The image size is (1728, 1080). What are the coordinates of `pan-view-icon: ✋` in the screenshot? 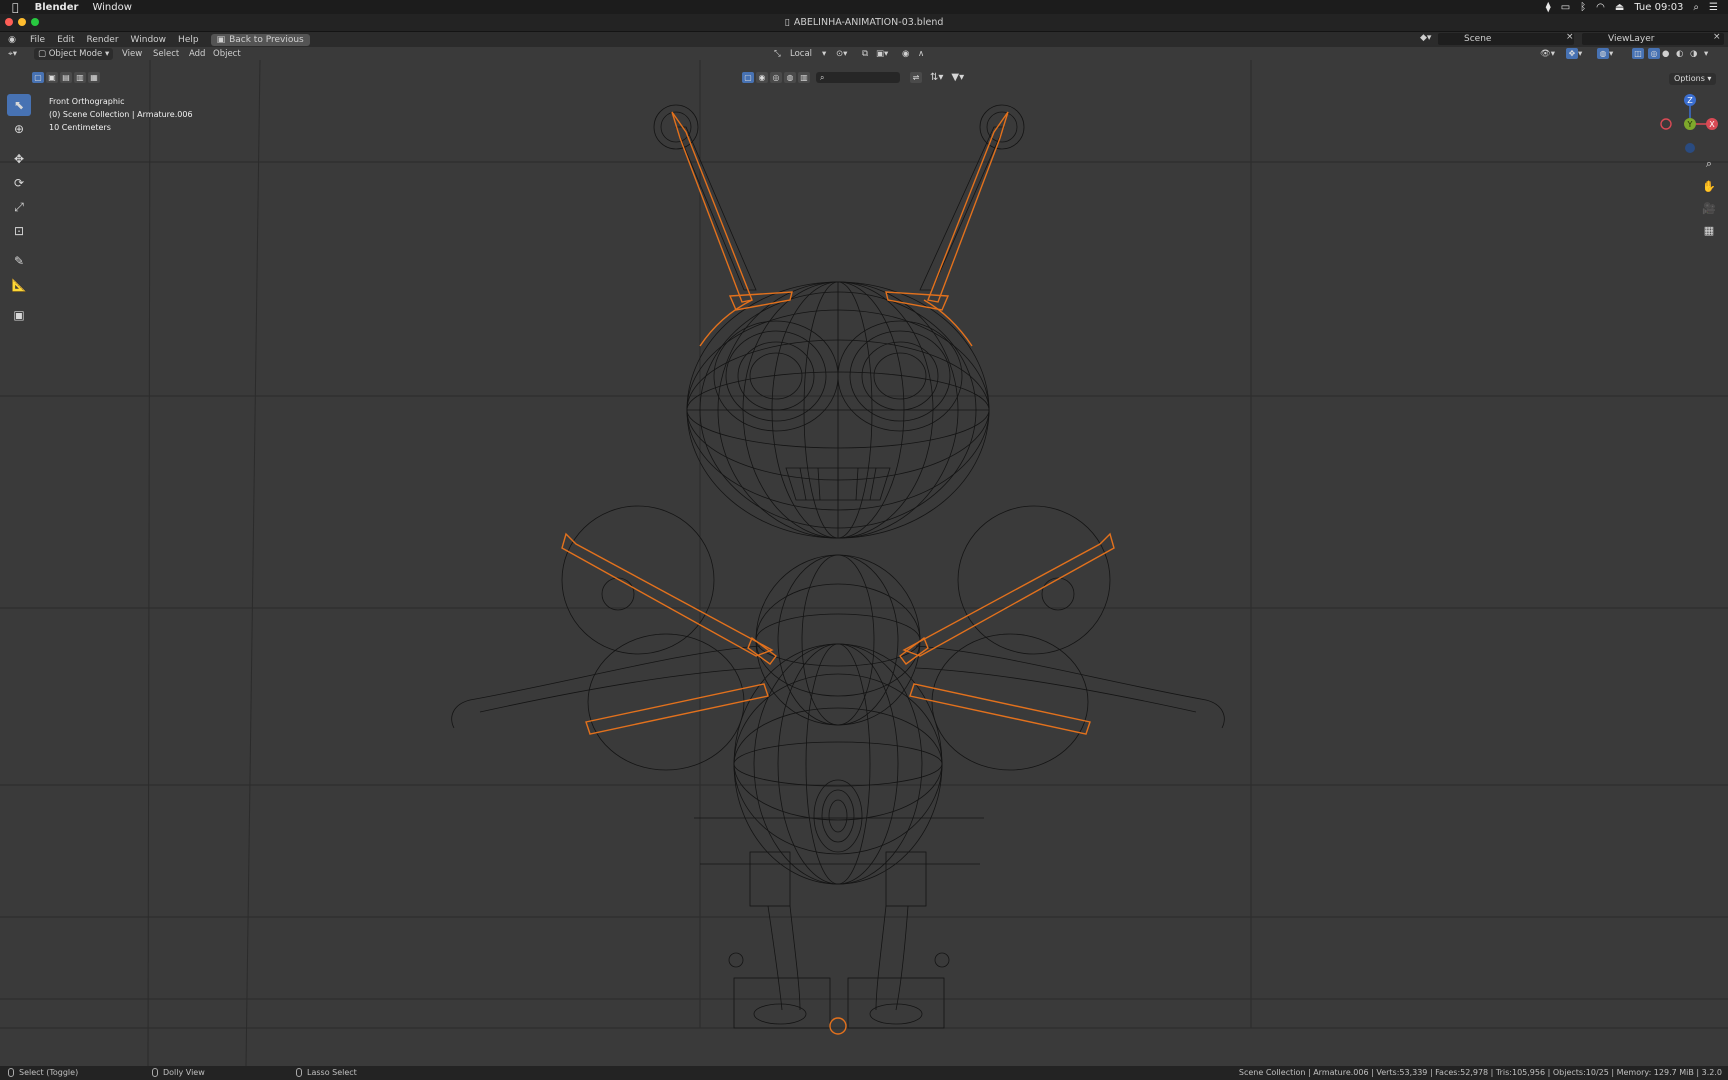 It's located at (1709, 186).